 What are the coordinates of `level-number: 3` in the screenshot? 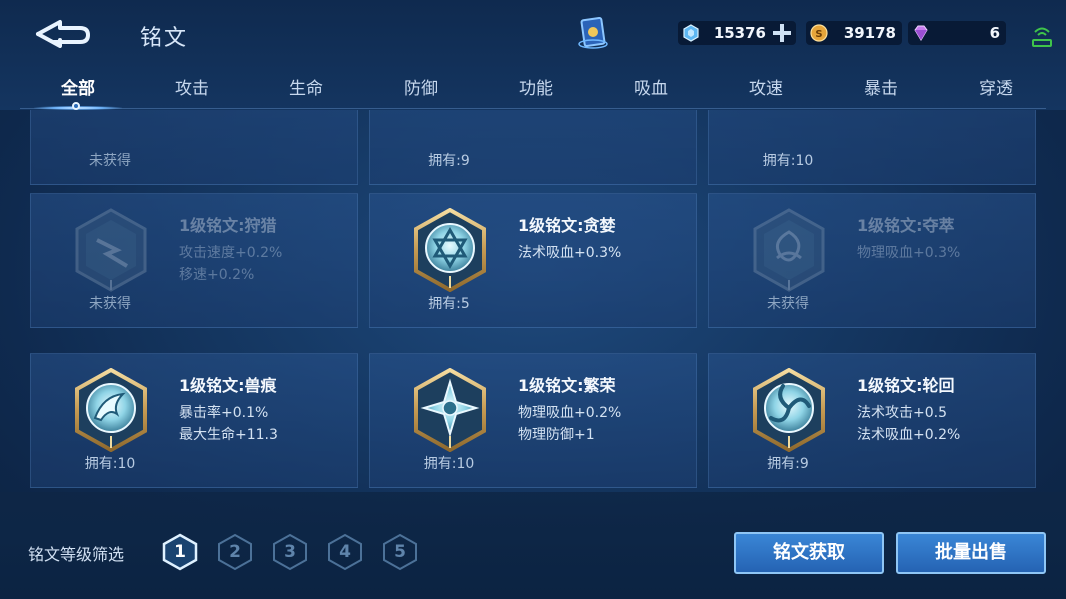 It's located at (290, 552).